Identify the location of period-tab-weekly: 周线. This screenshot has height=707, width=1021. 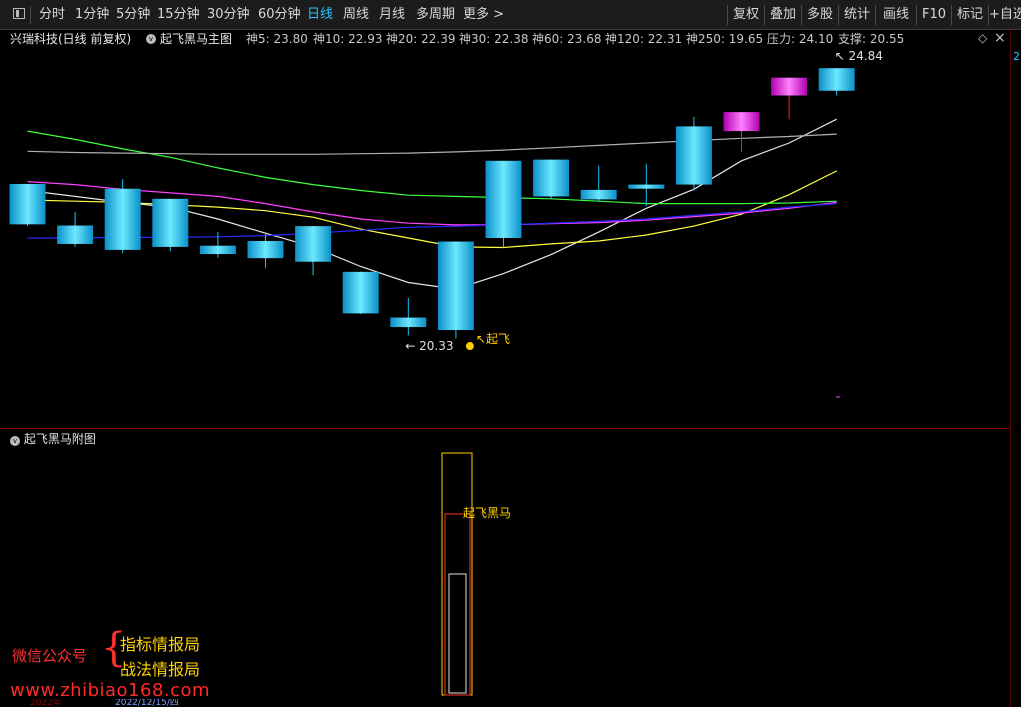
(356, 15).